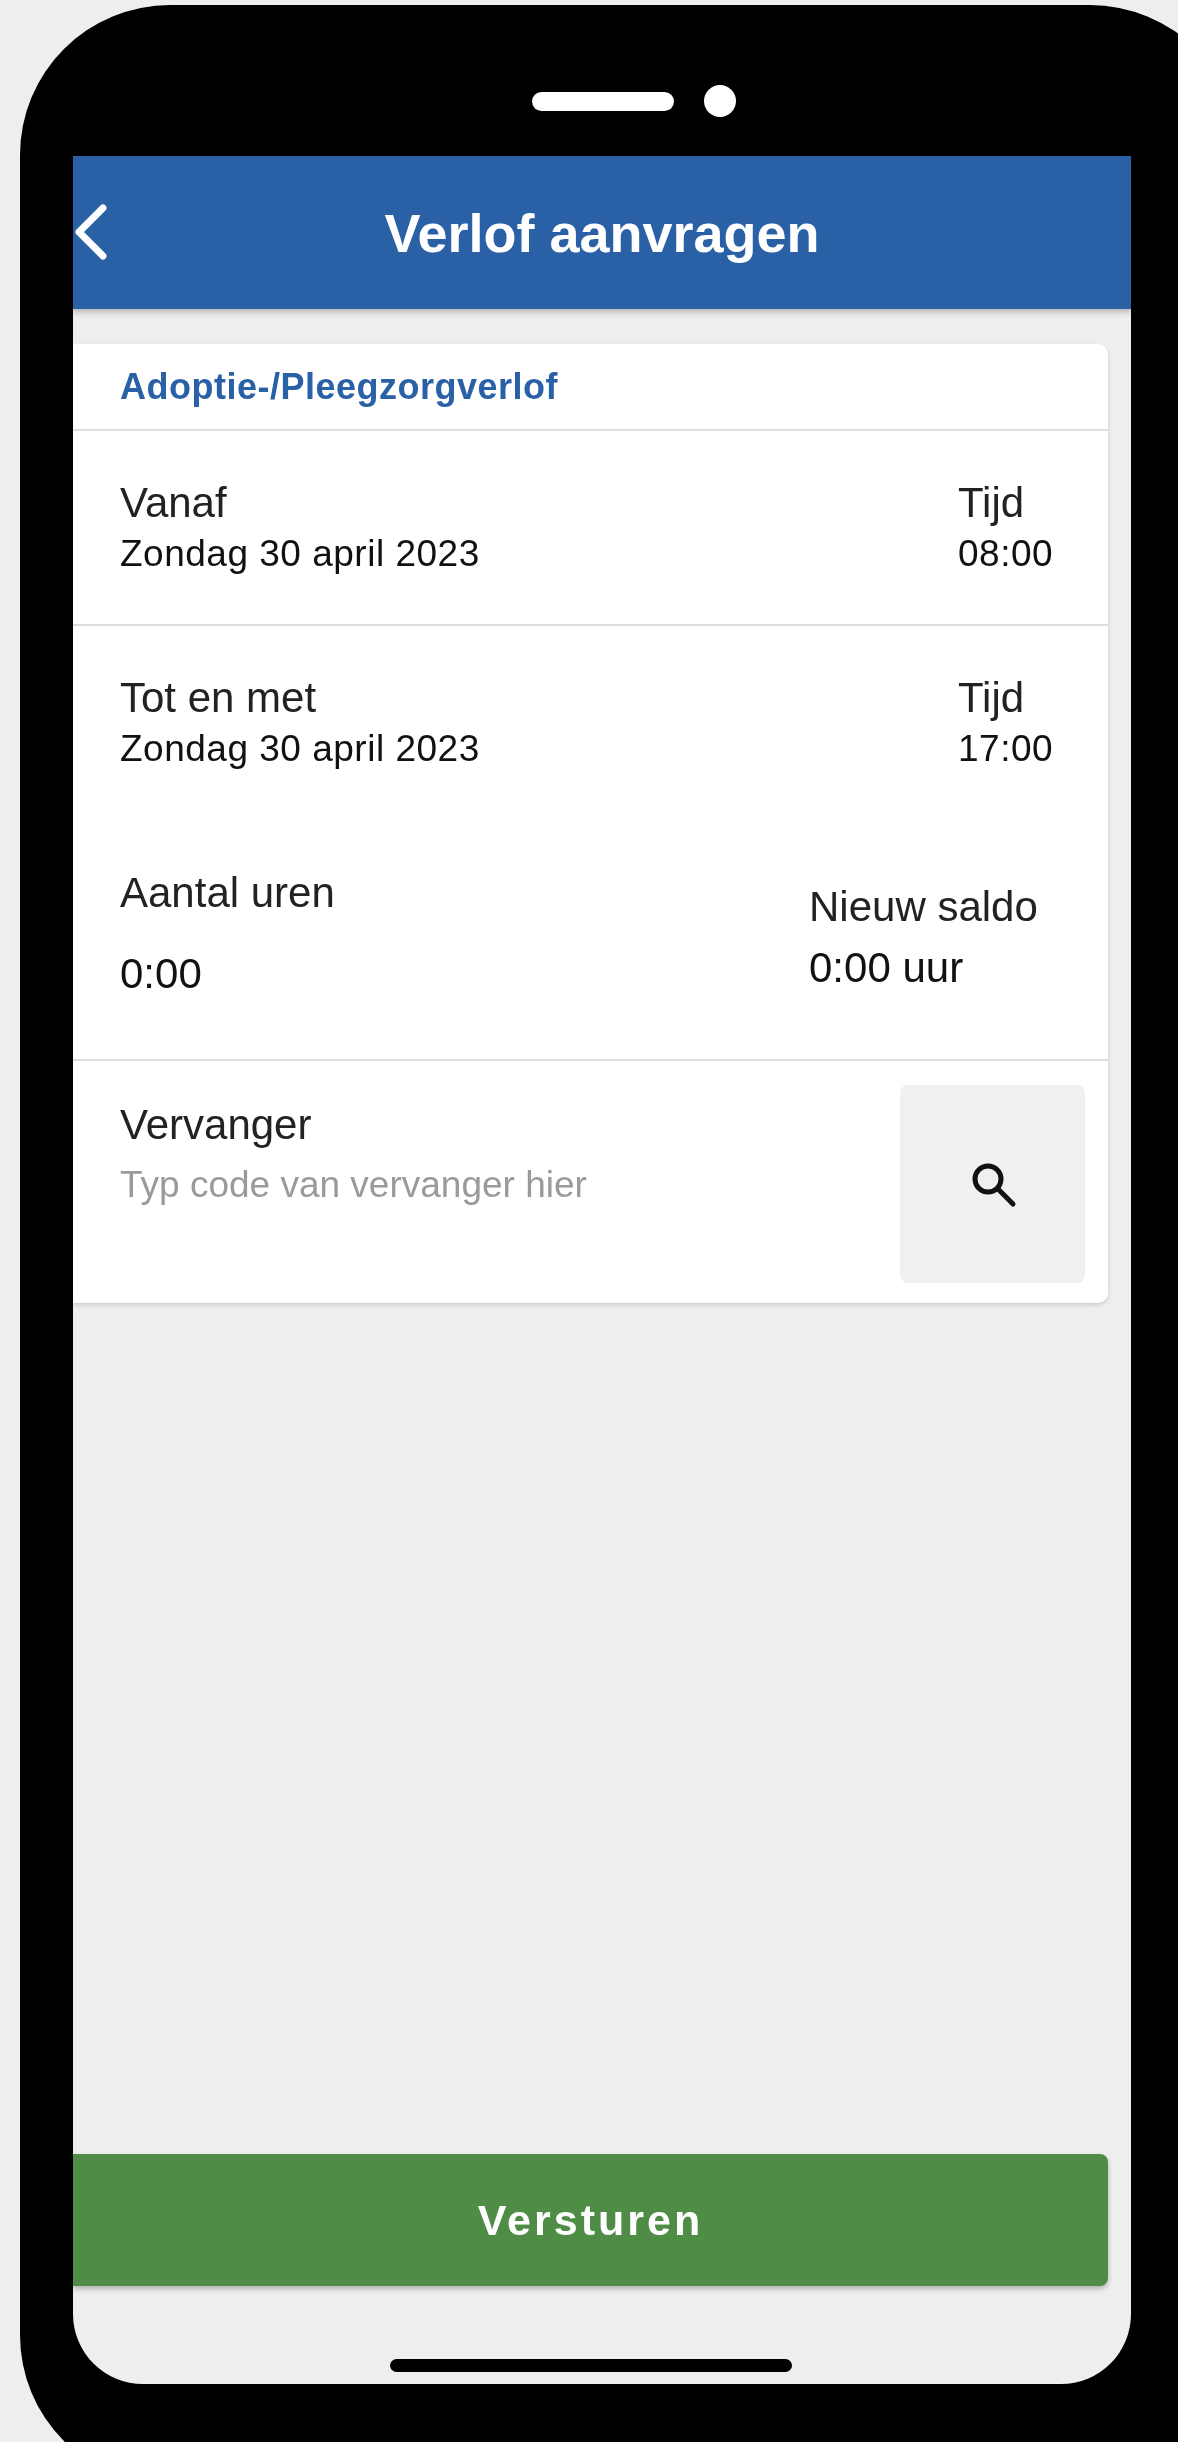 Image resolution: width=1178 pixels, height=2442 pixels. I want to click on submit-button: Versturen, so click(590, 2220).